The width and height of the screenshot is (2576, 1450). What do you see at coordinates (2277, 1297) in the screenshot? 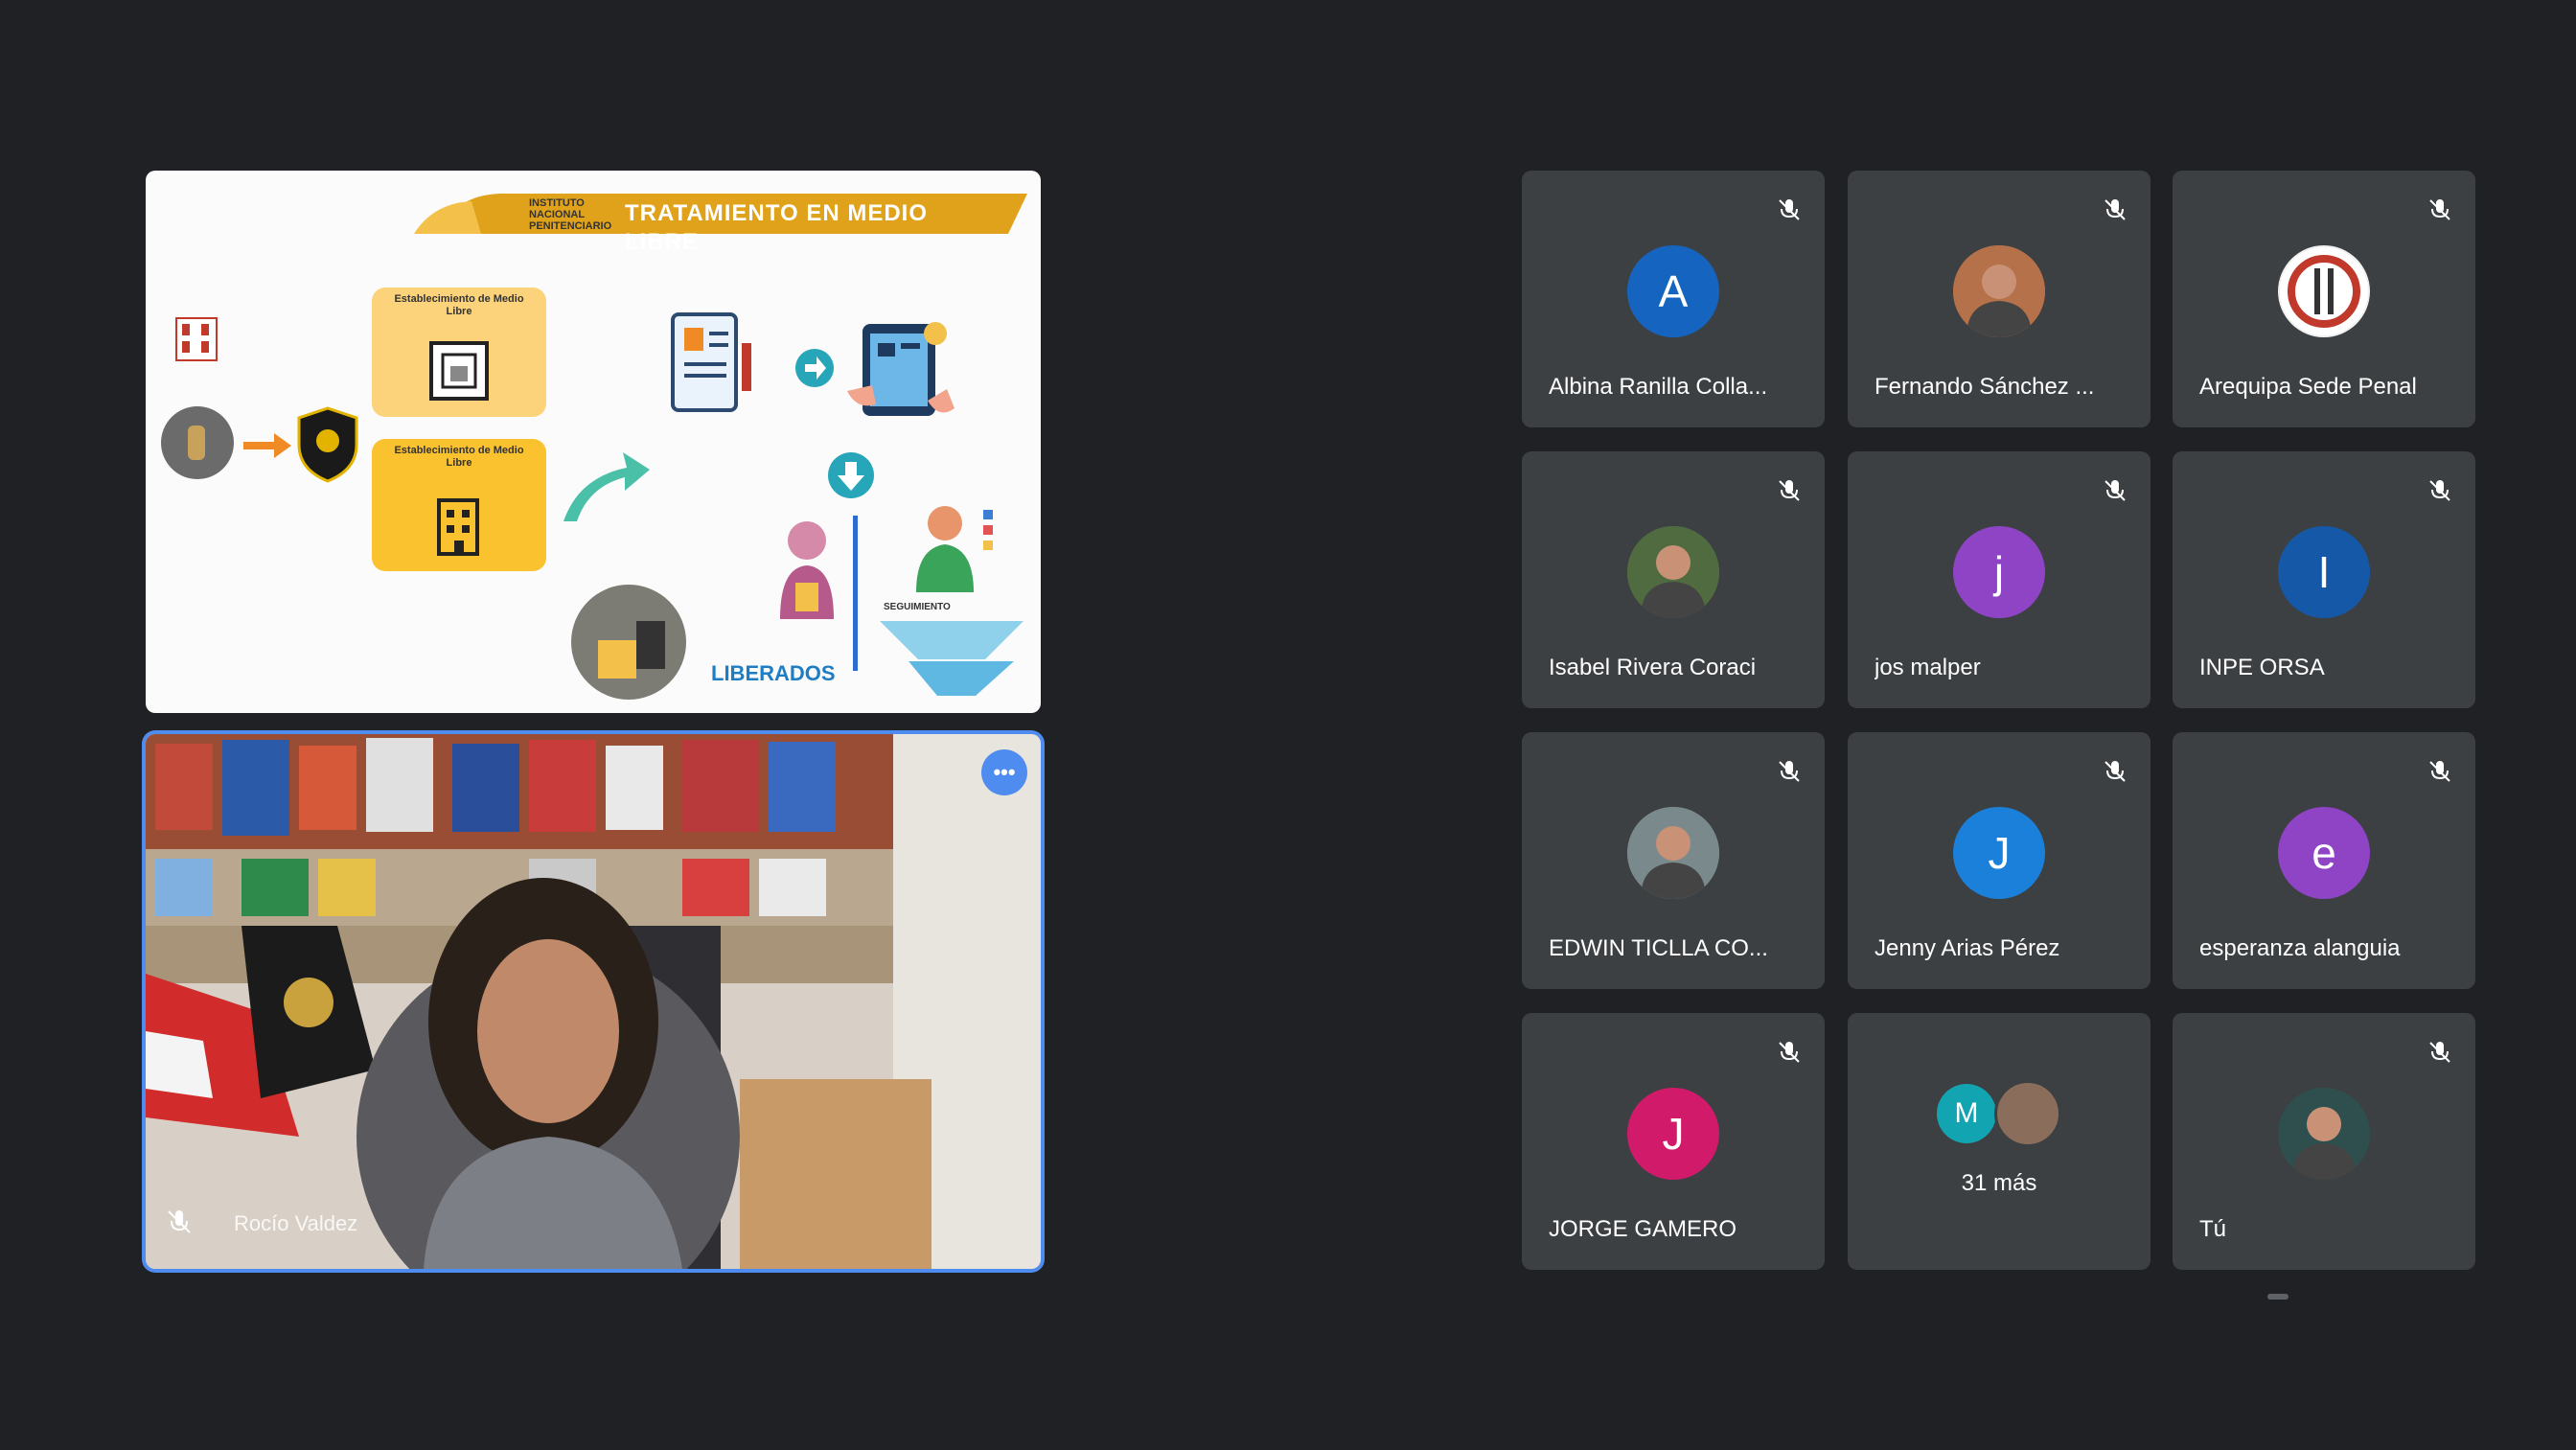
I see `scroll-indicator` at bounding box center [2277, 1297].